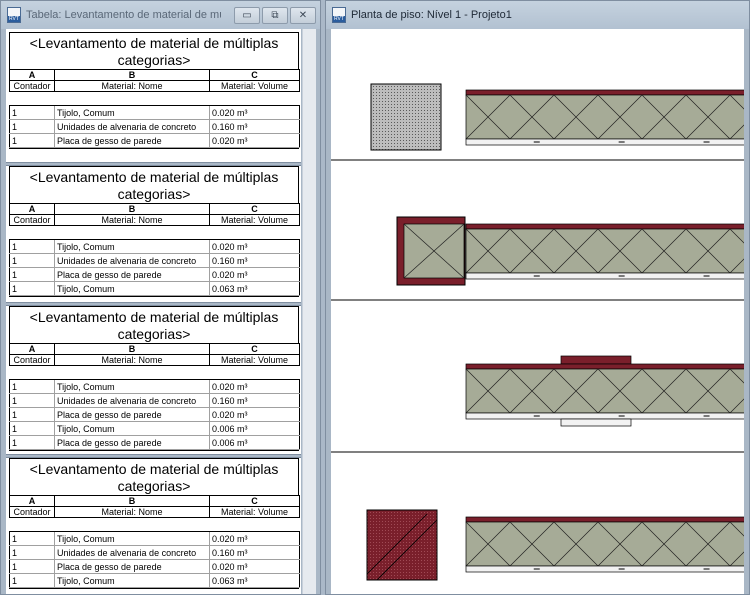 This screenshot has height=595, width=750. I want to click on table-row-cell: 0.063 m³, so click(254, 288).